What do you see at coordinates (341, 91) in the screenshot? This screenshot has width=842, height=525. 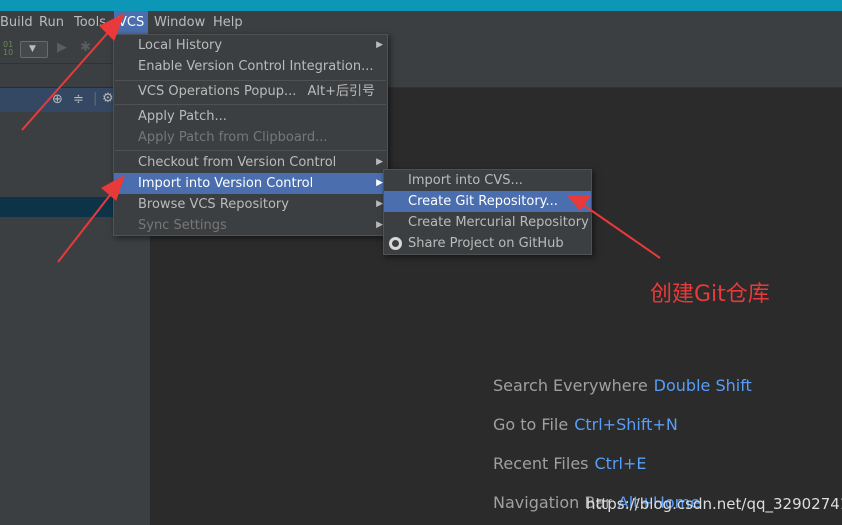 I see `menu-item-shortcut: Alt+后引号` at bounding box center [341, 91].